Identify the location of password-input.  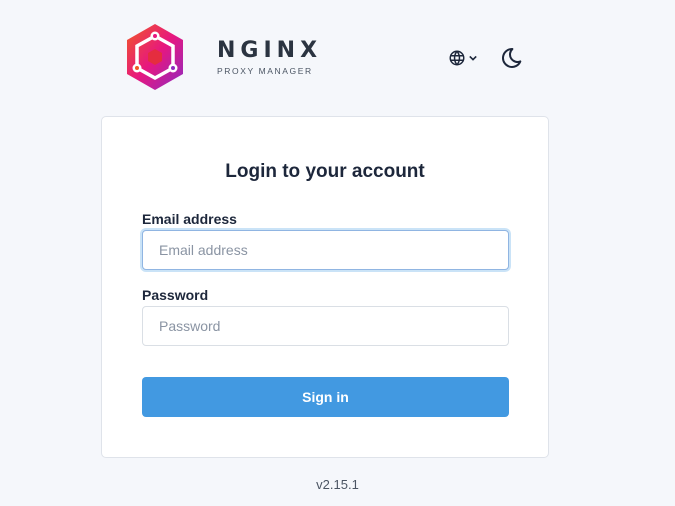
(325, 326).